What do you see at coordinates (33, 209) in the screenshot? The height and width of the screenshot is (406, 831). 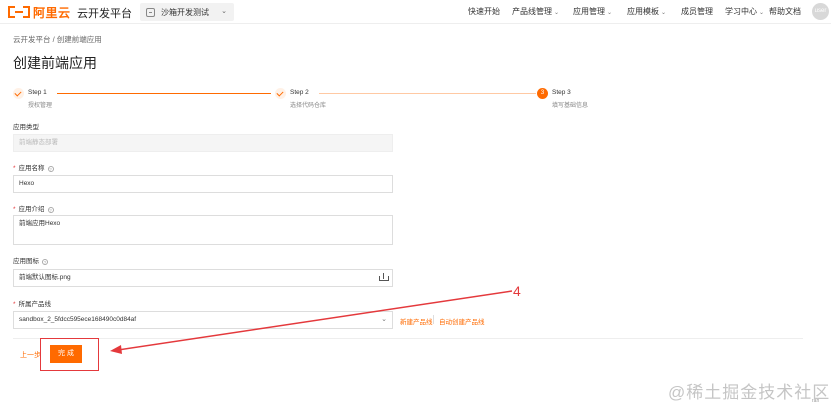 I see `app-desc-label: * 应用介绍?` at bounding box center [33, 209].